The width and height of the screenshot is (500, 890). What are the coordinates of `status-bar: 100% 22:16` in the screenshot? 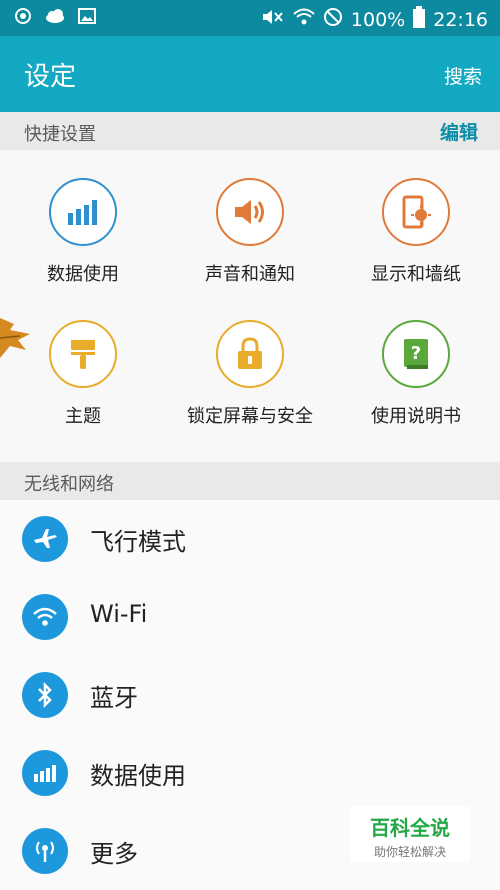 It's located at (250, 18).